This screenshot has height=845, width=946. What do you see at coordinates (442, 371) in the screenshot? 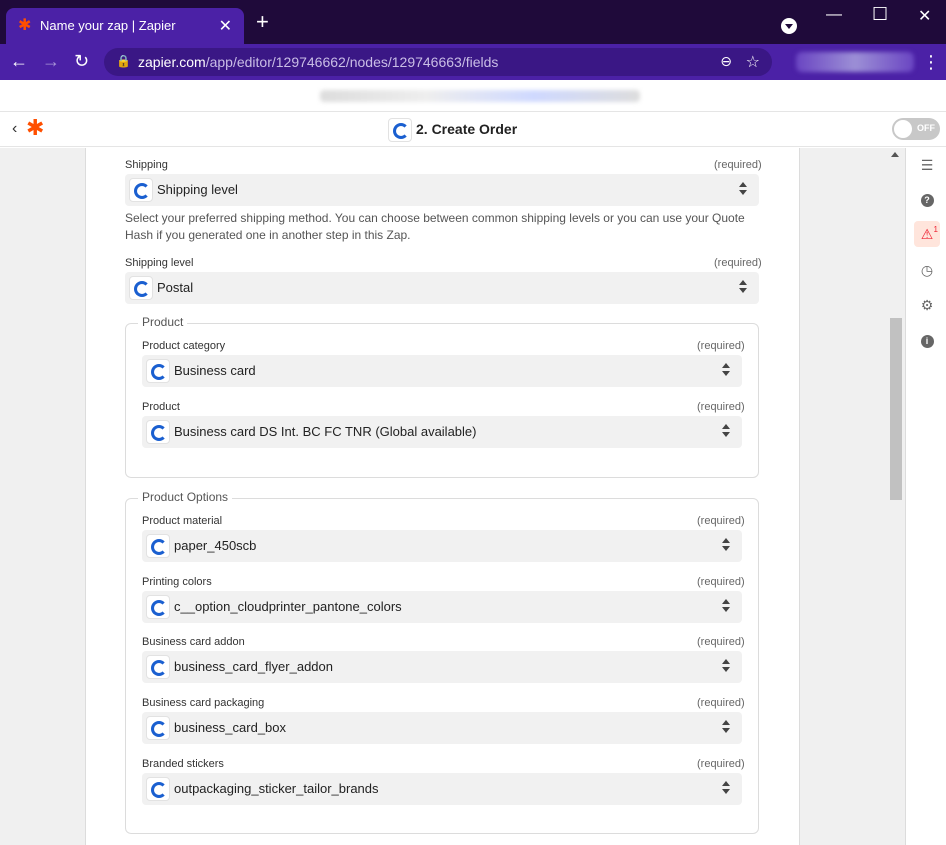
I see `product-category-select: Business card` at bounding box center [442, 371].